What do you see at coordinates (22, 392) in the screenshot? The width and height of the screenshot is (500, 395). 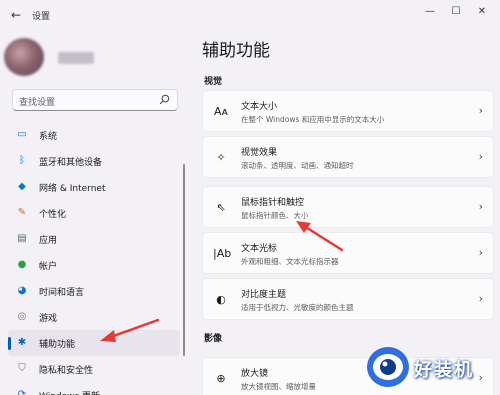 I see `update-icon: ⟳` at bounding box center [22, 392].